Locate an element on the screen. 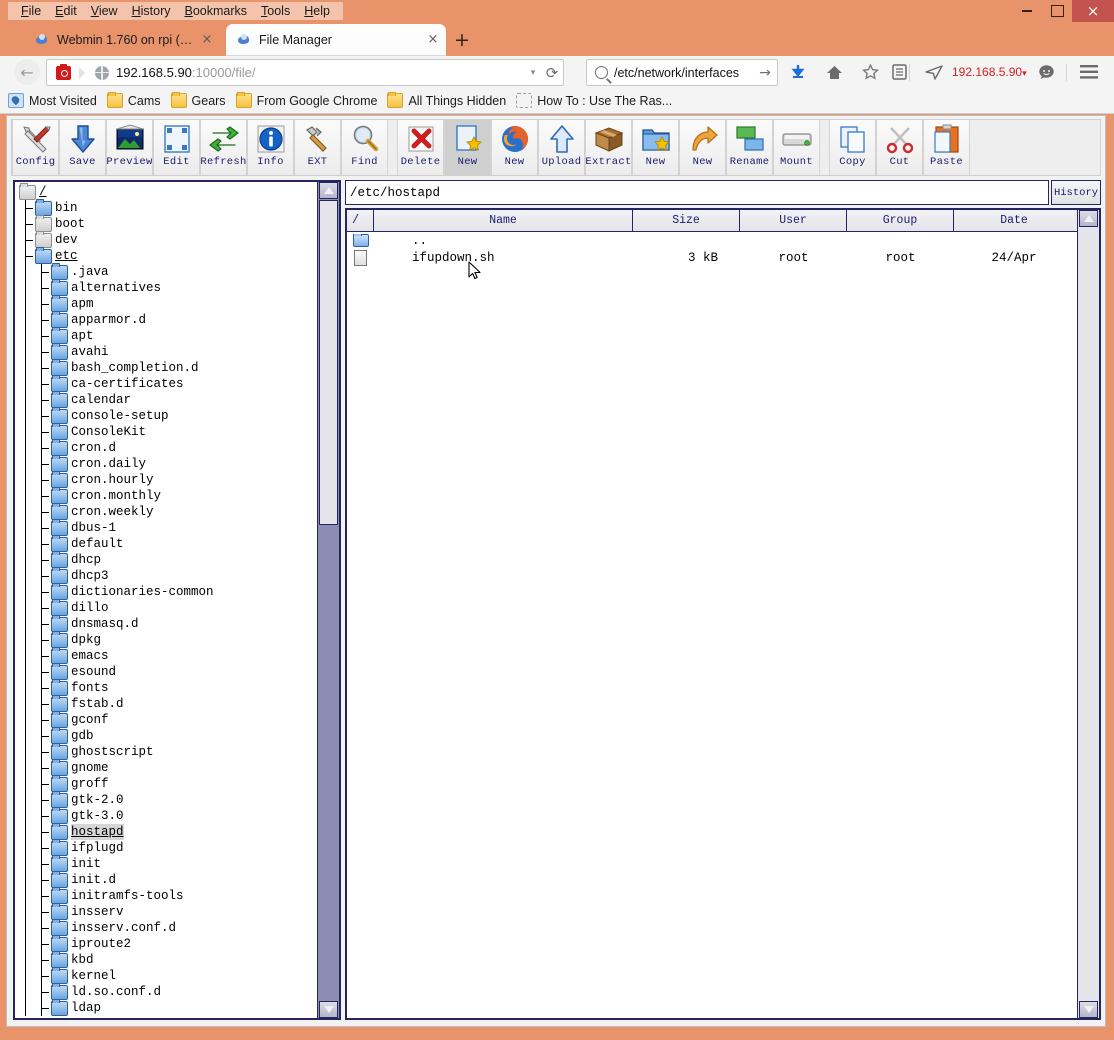 The image size is (1114, 1040). row-name-cell: .. is located at coordinates (503, 241).